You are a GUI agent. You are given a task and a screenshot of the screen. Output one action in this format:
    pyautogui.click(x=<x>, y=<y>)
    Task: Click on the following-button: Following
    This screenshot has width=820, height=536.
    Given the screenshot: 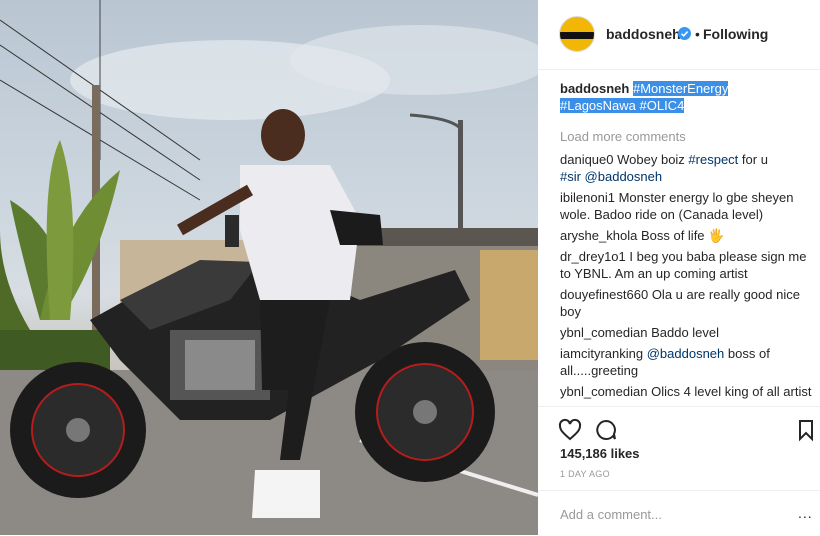 What is the action you would take?
    pyautogui.click(x=735, y=34)
    